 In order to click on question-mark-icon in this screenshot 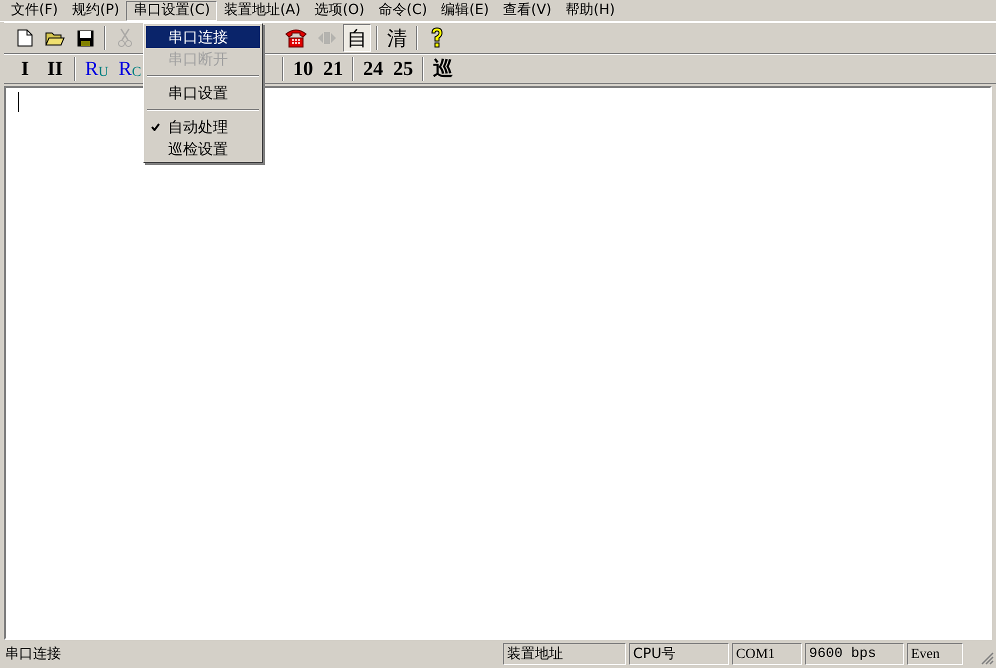, I will do `click(437, 38)`.